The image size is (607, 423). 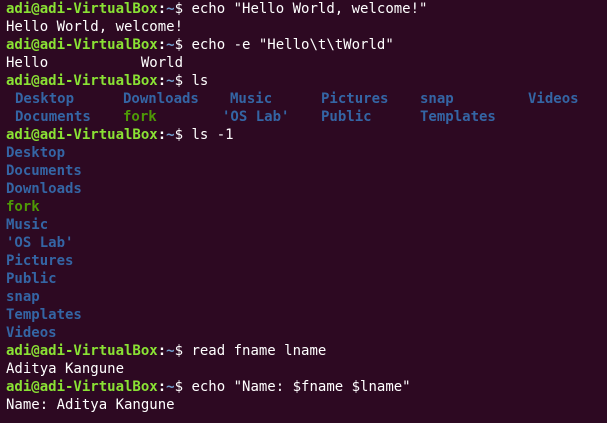 What do you see at coordinates (65, 369) in the screenshot?
I see `output-line: Aditya Kangune` at bounding box center [65, 369].